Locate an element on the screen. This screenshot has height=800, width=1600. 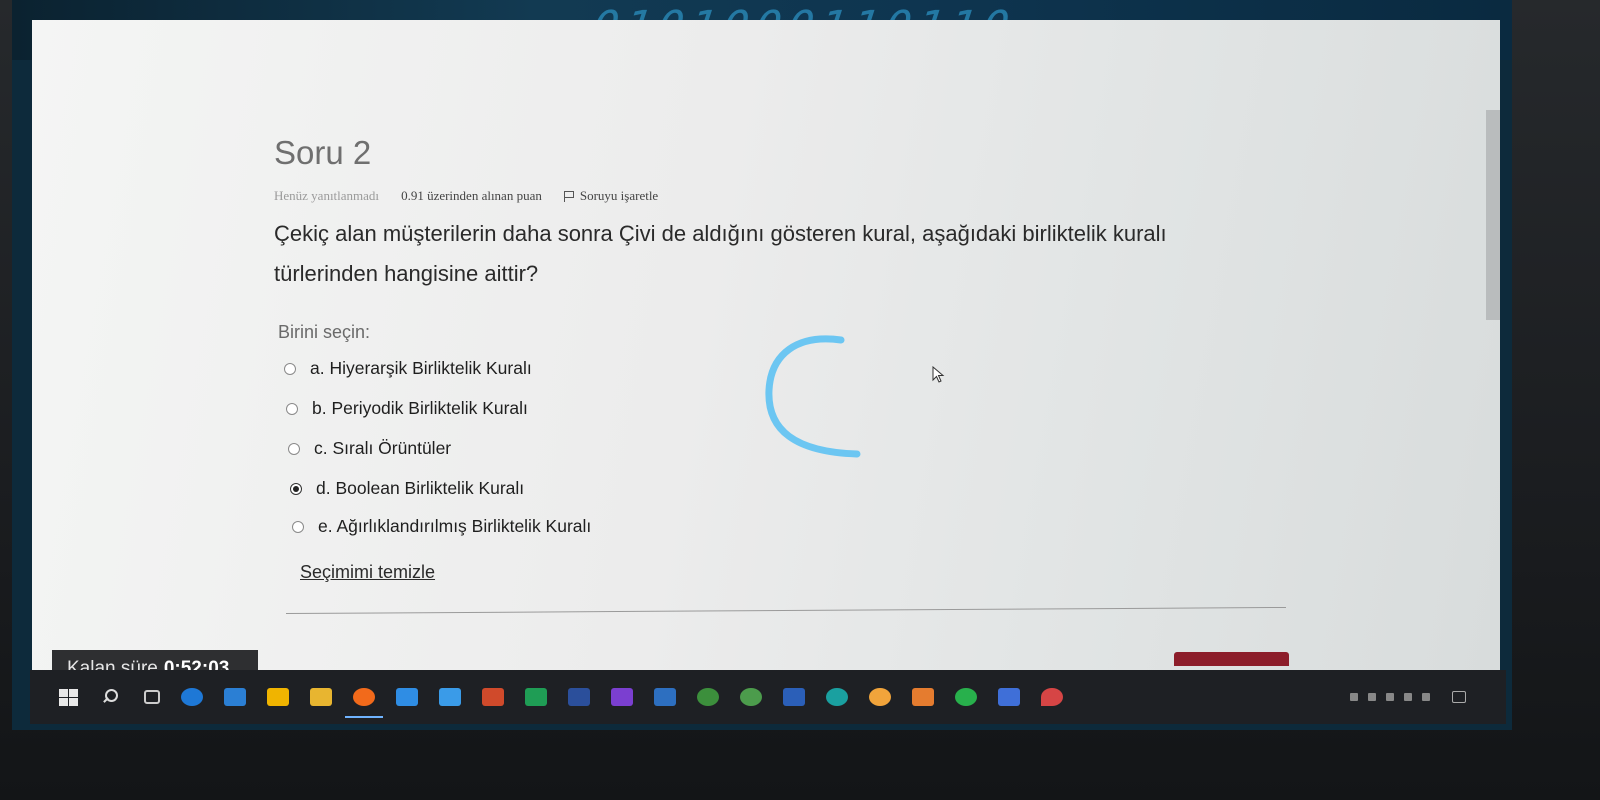
radio-d is located at coordinates (296, 488).